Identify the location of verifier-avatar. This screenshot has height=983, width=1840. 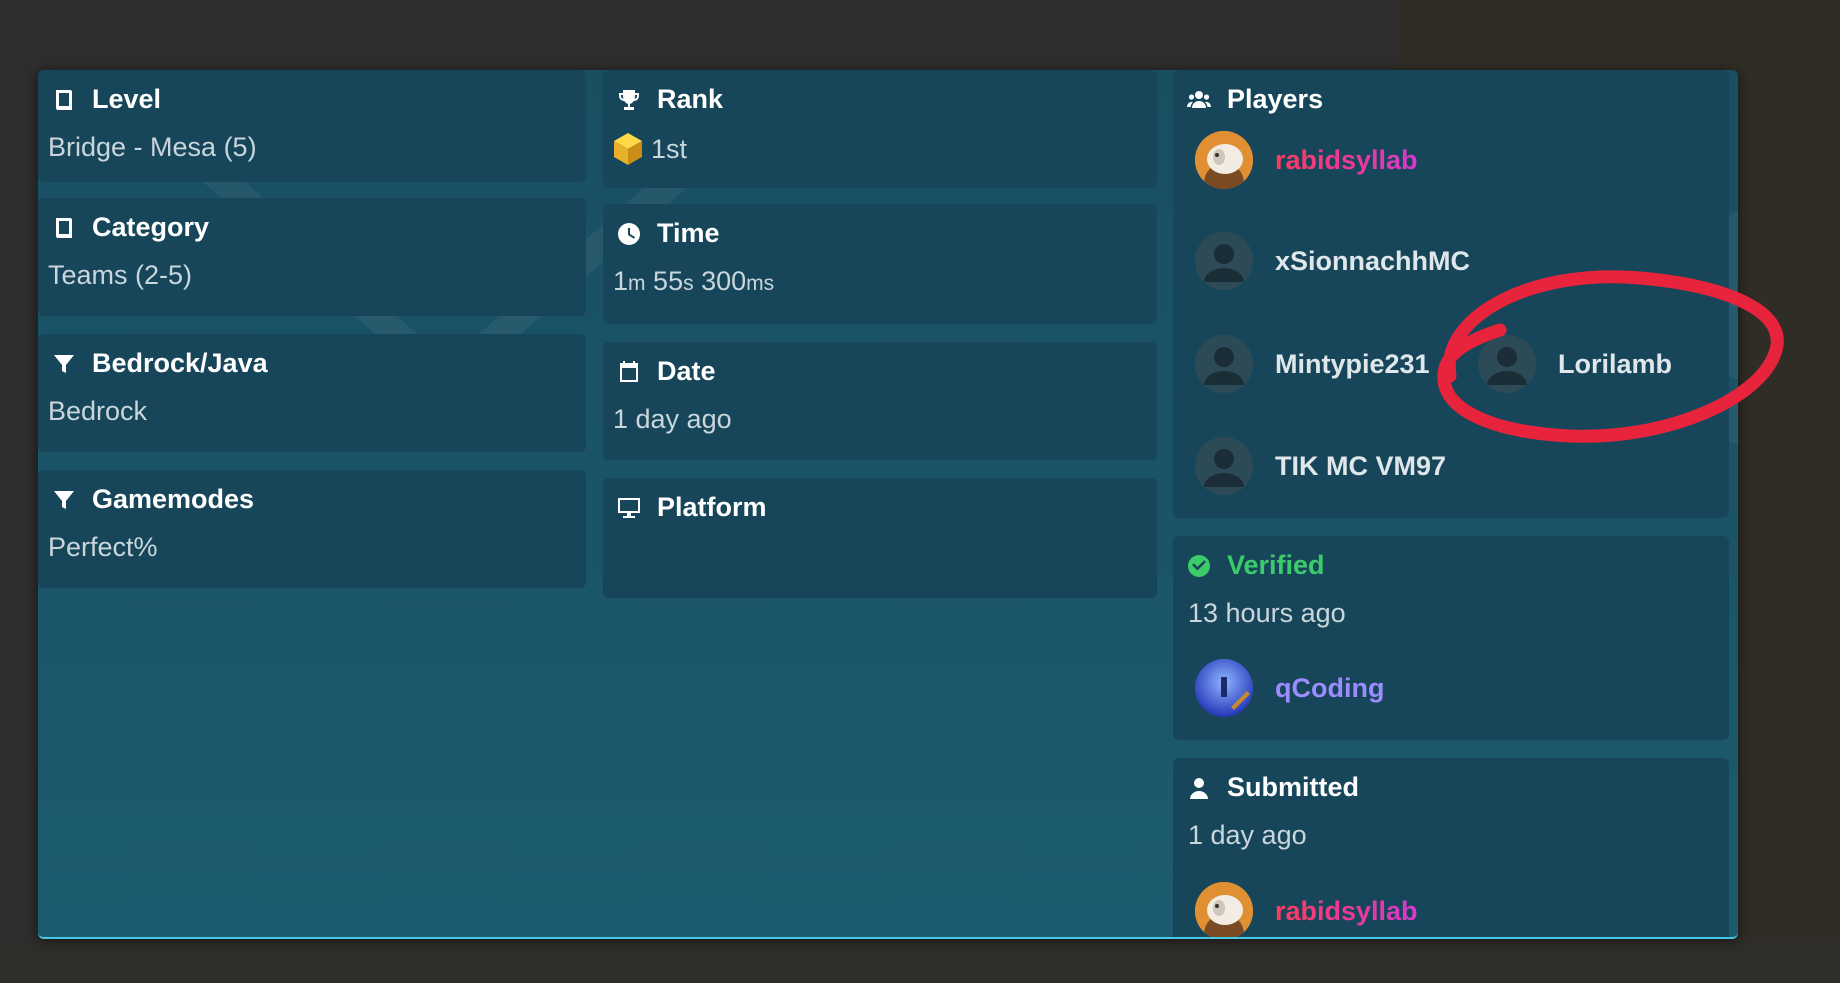
(1224, 688).